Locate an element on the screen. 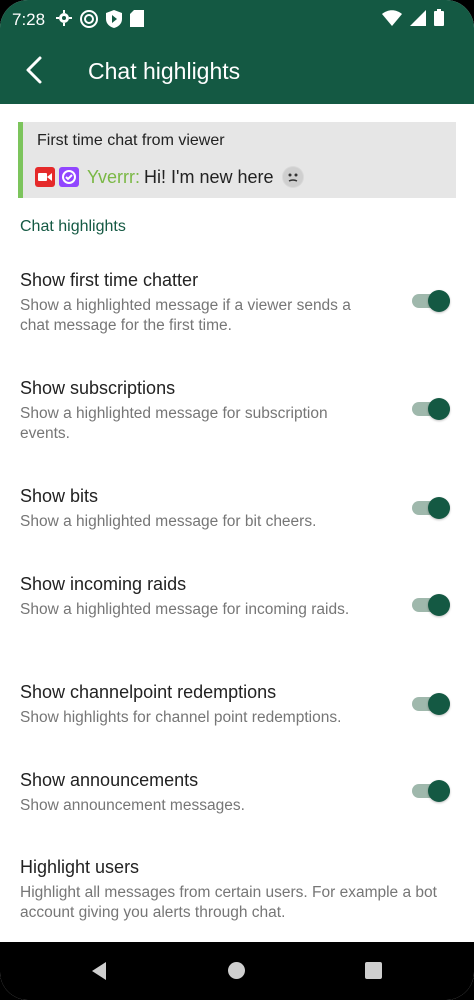 The image size is (474, 1000). setting-title: Highlight users is located at coordinates (80, 867).